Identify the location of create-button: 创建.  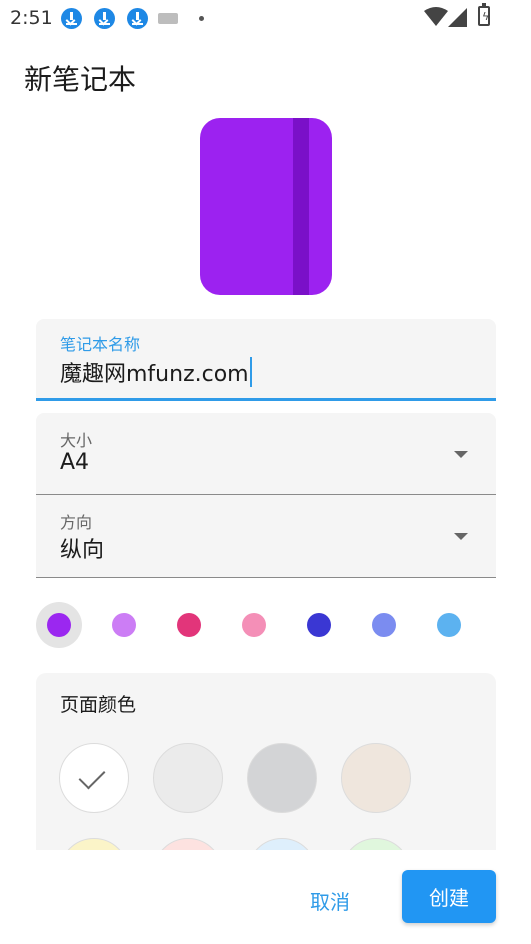
(449, 896).